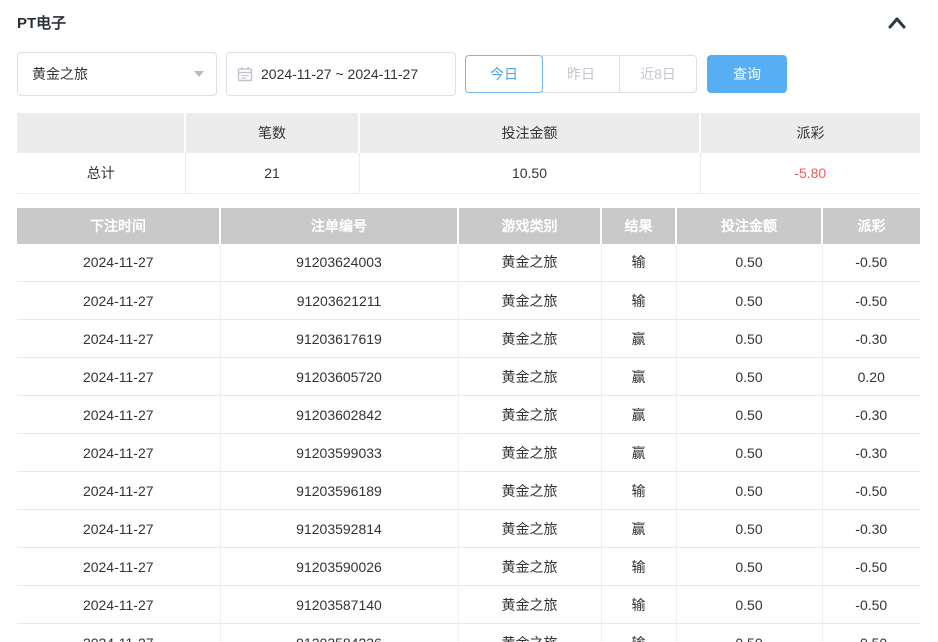 This screenshot has width=938, height=642. I want to click on table-row: 2024-11-27 91203605720 黄金之旅 赢 0.50 0.20, so click(468, 376).